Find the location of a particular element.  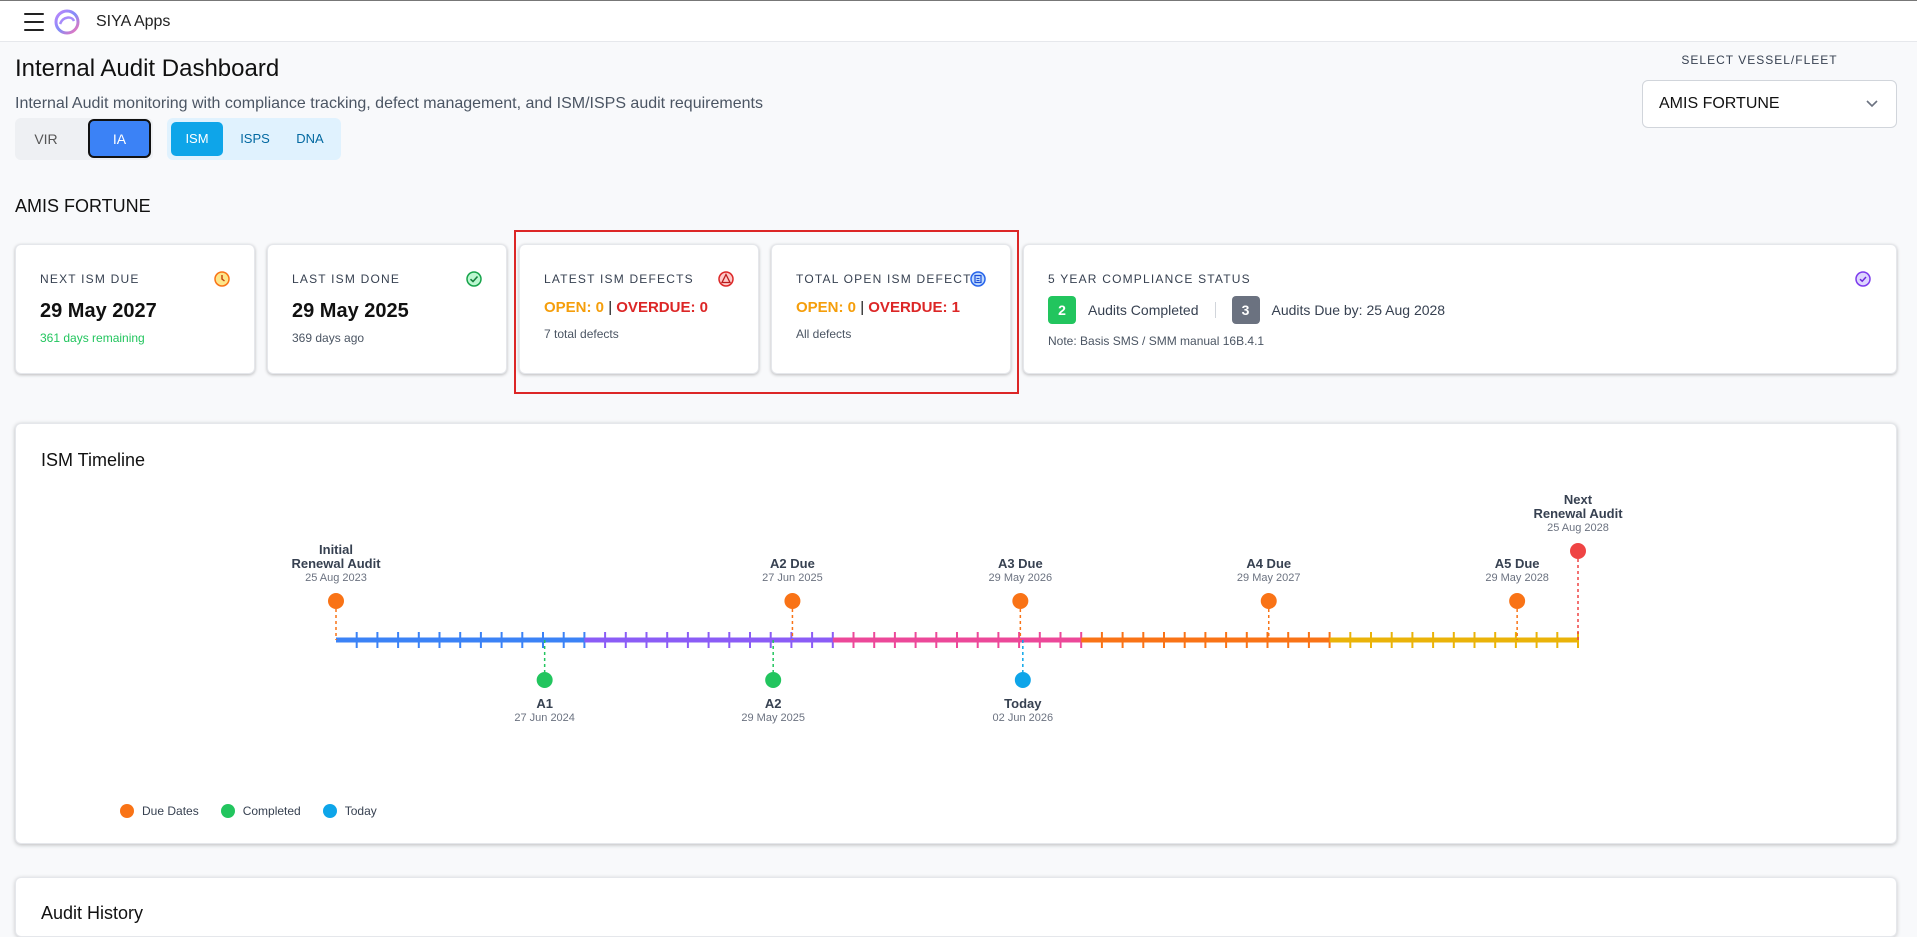

toggle-isps: ISPS is located at coordinates (255, 139).